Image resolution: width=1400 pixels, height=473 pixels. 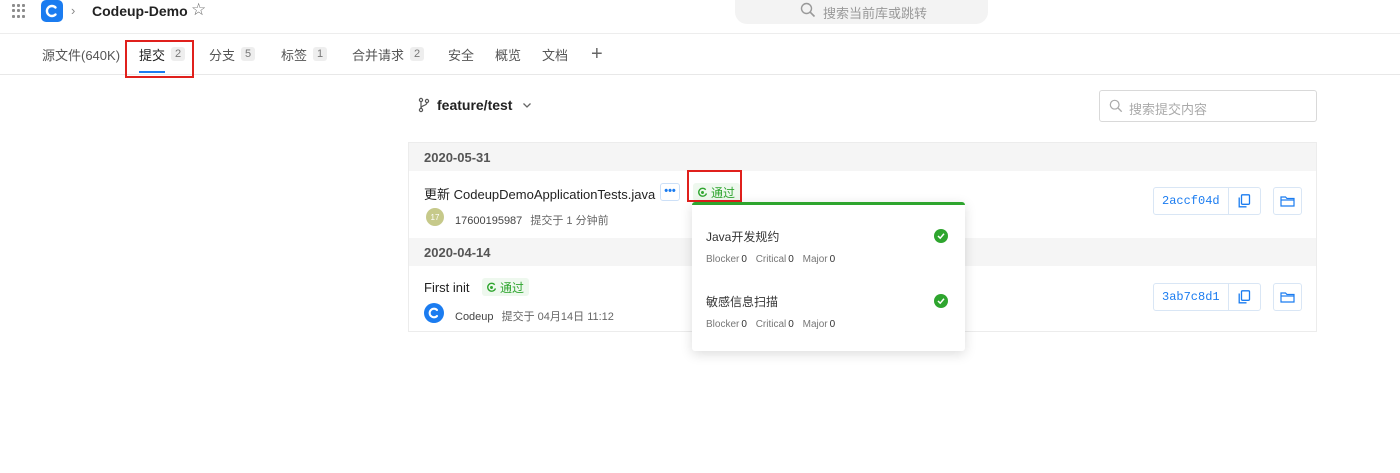 I want to click on tab-label: 分支, so click(x=222, y=55).